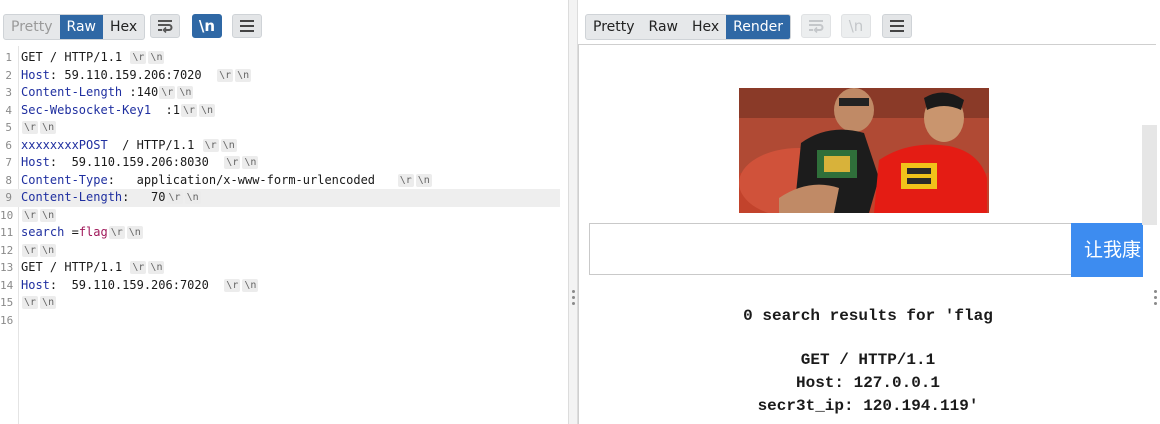 The width and height of the screenshot is (1160, 424). What do you see at coordinates (280, 111) in the screenshot?
I see `editor-line: 4 Sec-Websocket-Key1 :1 \r \n` at bounding box center [280, 111].